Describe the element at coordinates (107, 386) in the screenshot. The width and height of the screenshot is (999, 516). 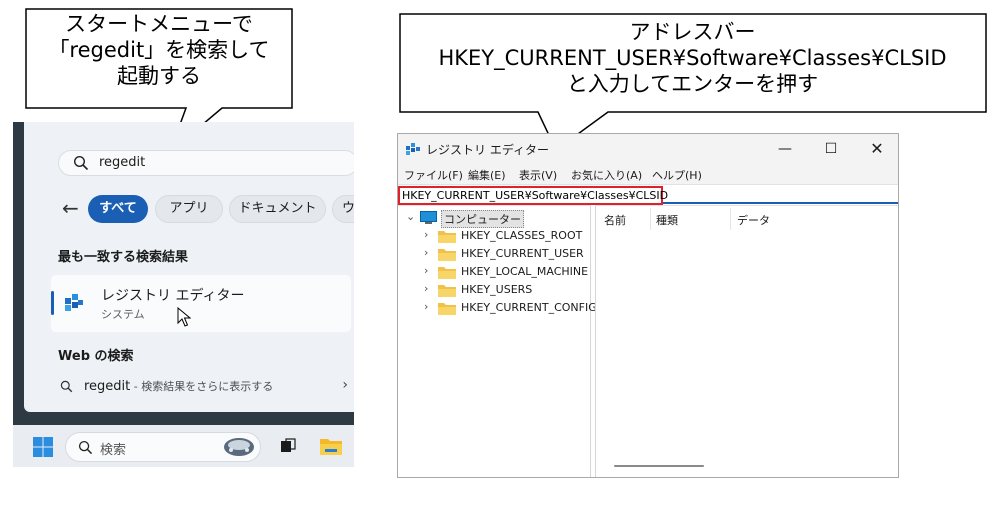
I see `web-search-query: regedit` at that location.